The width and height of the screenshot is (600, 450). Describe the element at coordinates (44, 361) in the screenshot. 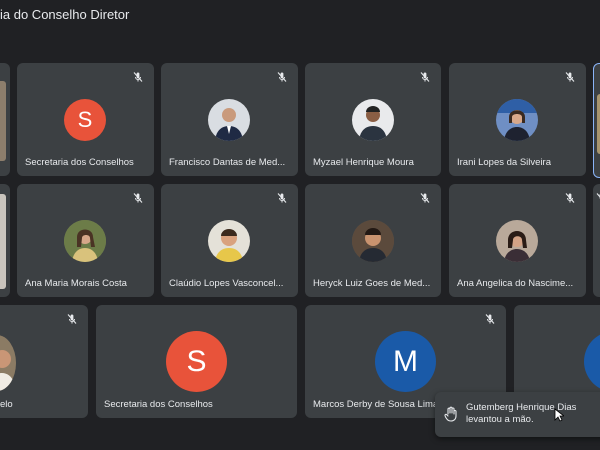

I see `participant-tile: elo` at that location.